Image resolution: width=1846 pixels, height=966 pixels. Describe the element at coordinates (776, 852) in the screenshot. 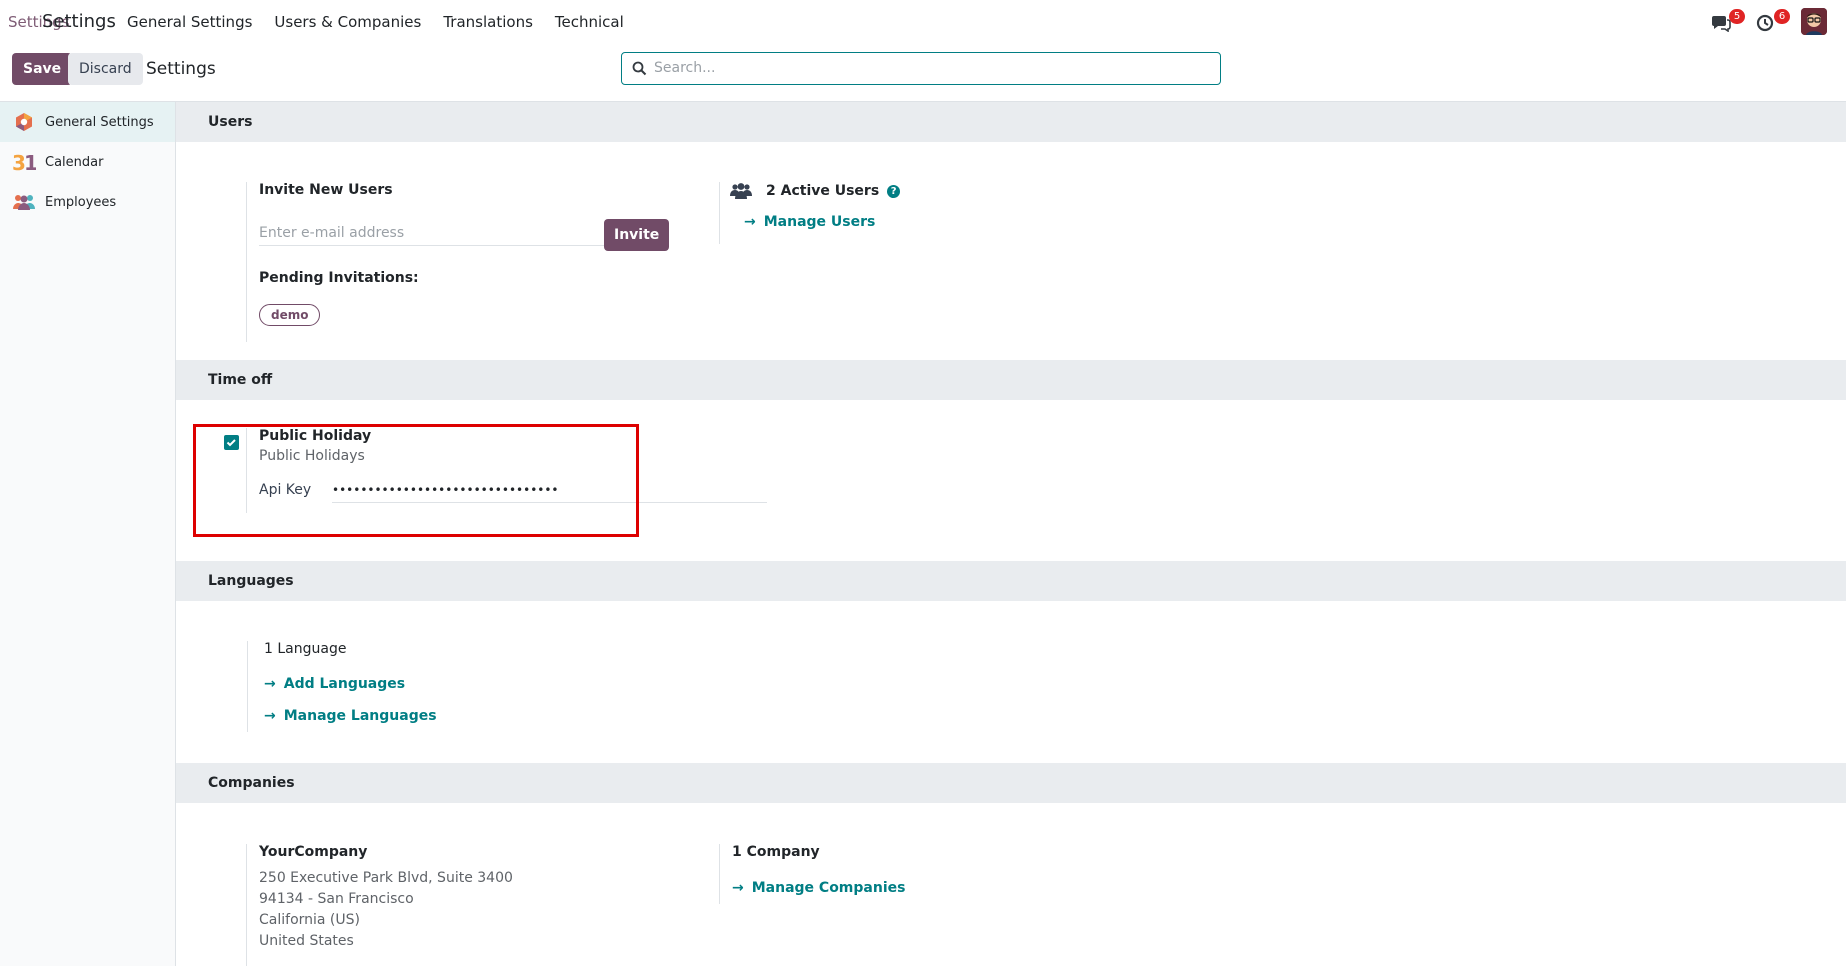

I see `company-count: 1 Company` at that location.